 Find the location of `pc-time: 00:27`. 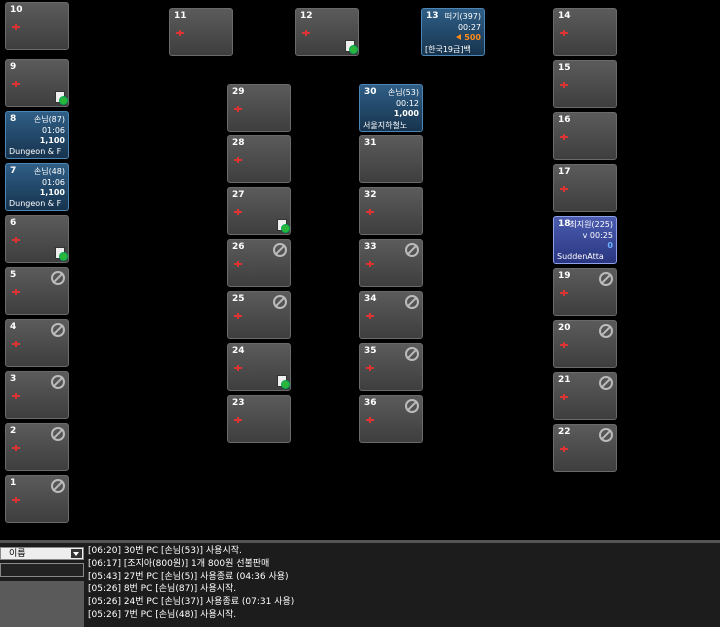

pc-time: 00:27 is located at coordinates (469, 27).